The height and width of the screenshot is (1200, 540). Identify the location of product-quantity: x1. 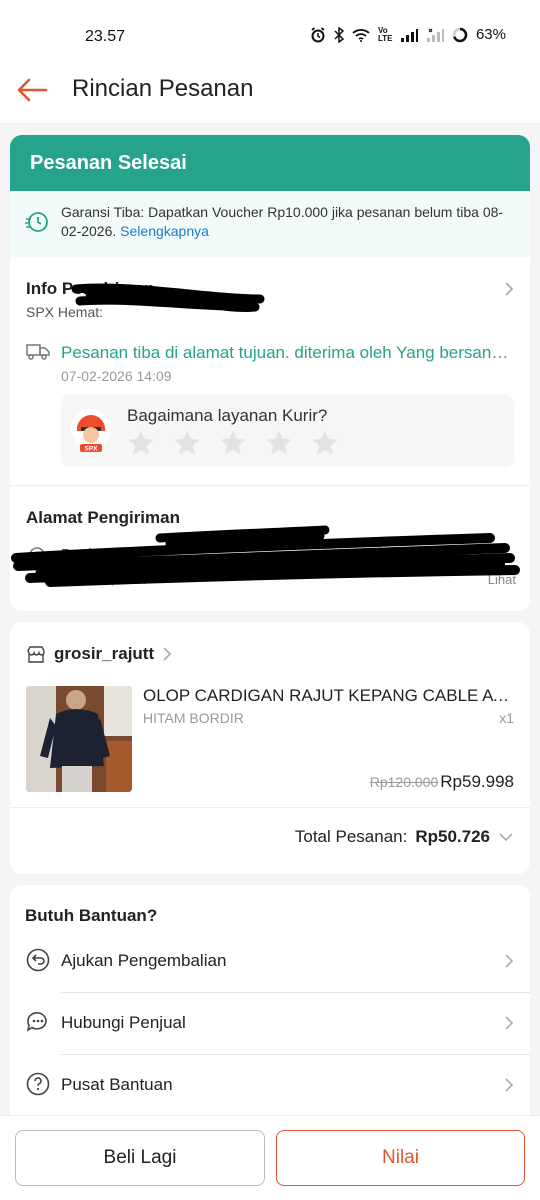
(506, 718).